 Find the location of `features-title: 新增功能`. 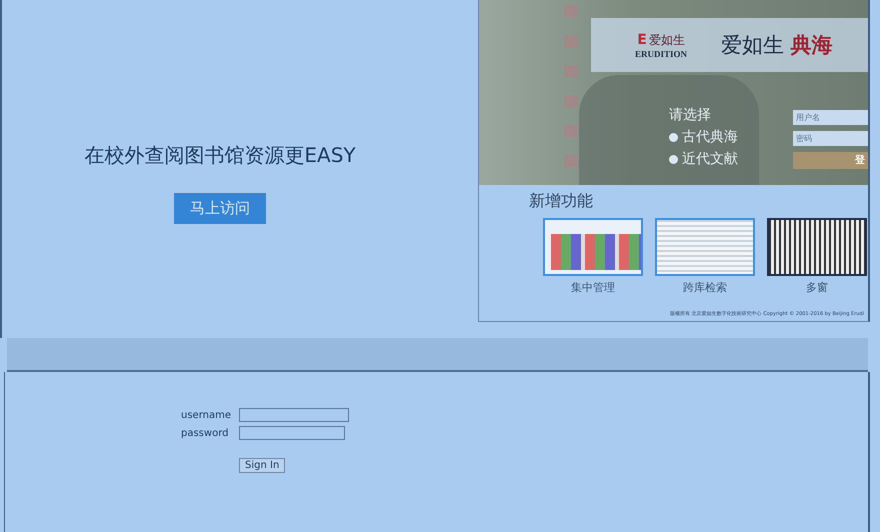

features-title: 新增功能 is located at coordinates (561, 201).